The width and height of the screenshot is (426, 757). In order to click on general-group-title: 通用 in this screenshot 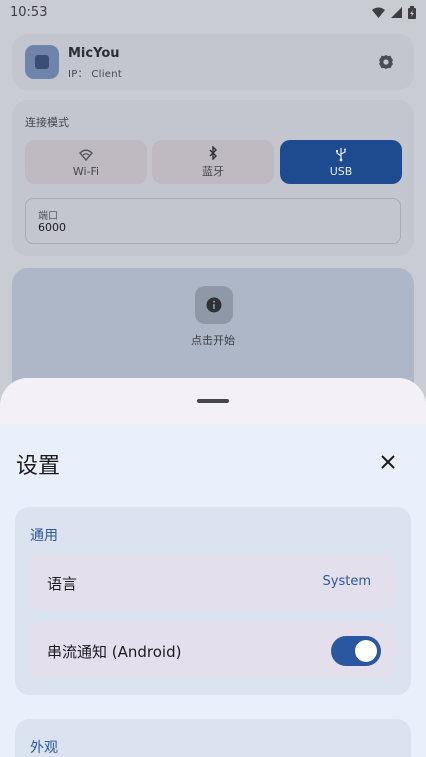, I will do `click(44, 536)`.